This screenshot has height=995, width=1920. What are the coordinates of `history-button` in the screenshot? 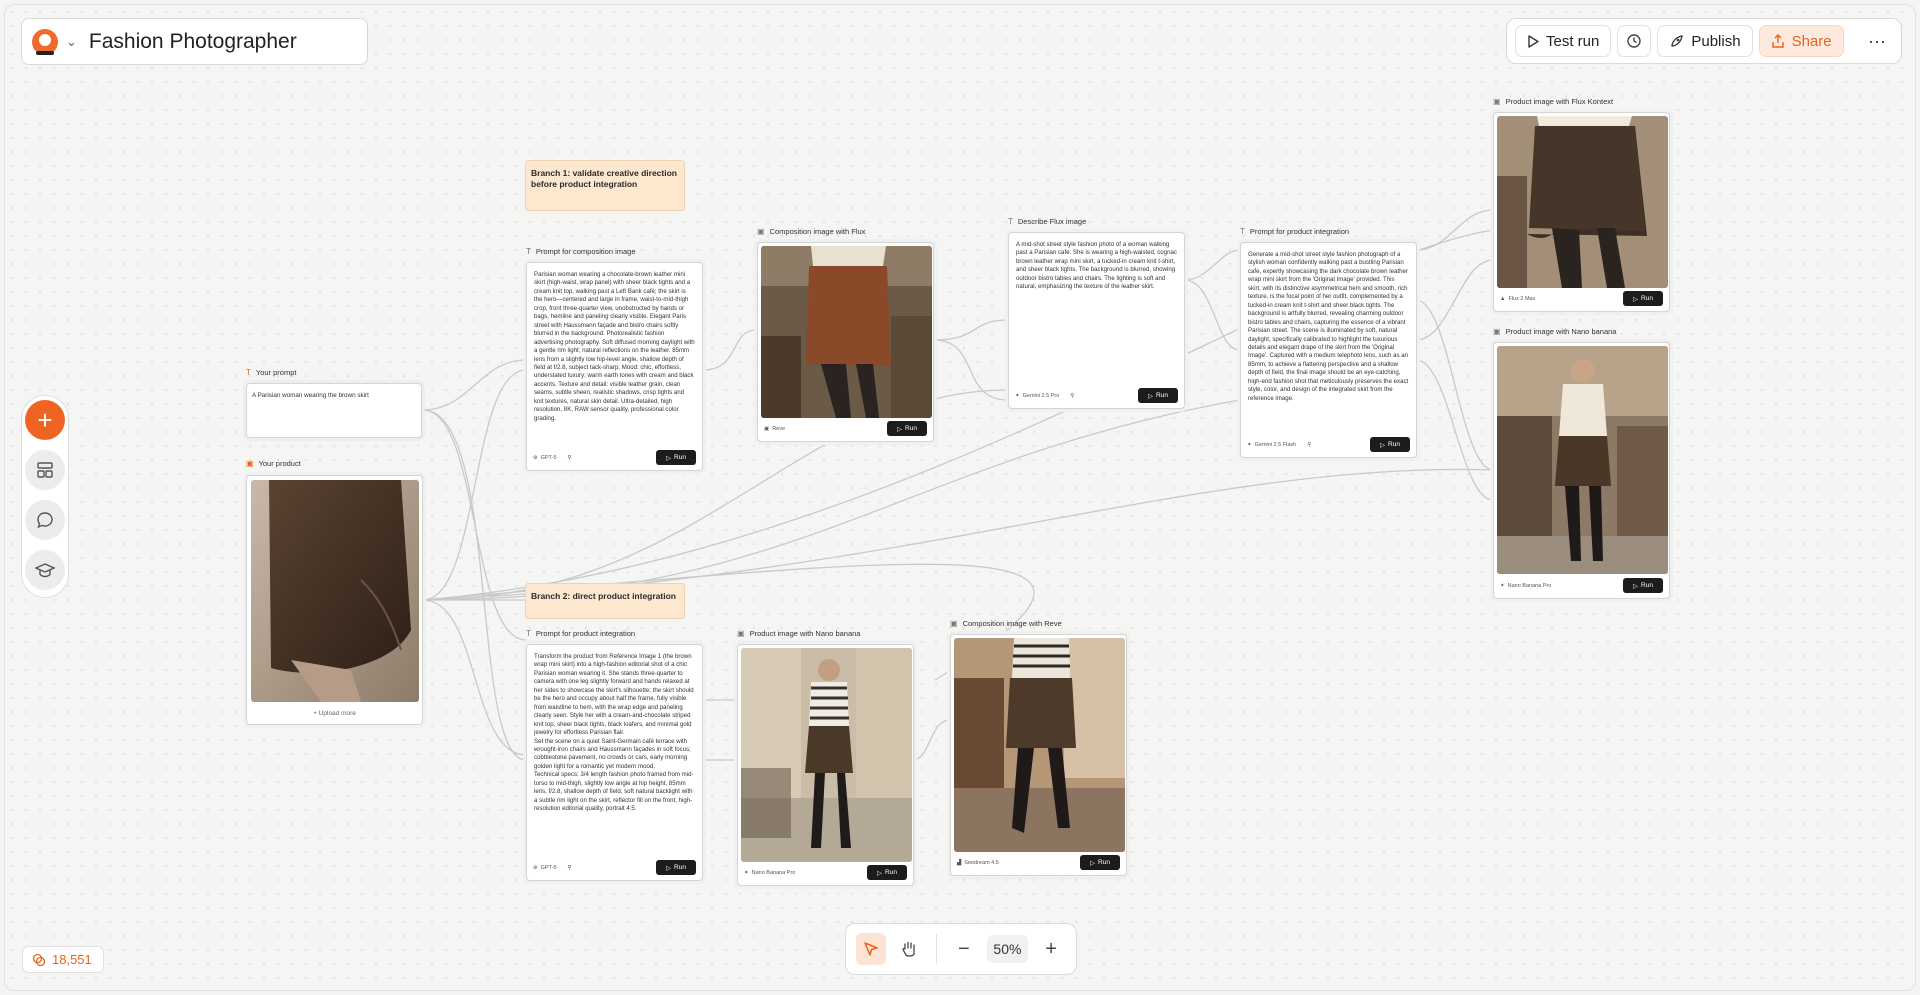 It's located at (1634, 41).